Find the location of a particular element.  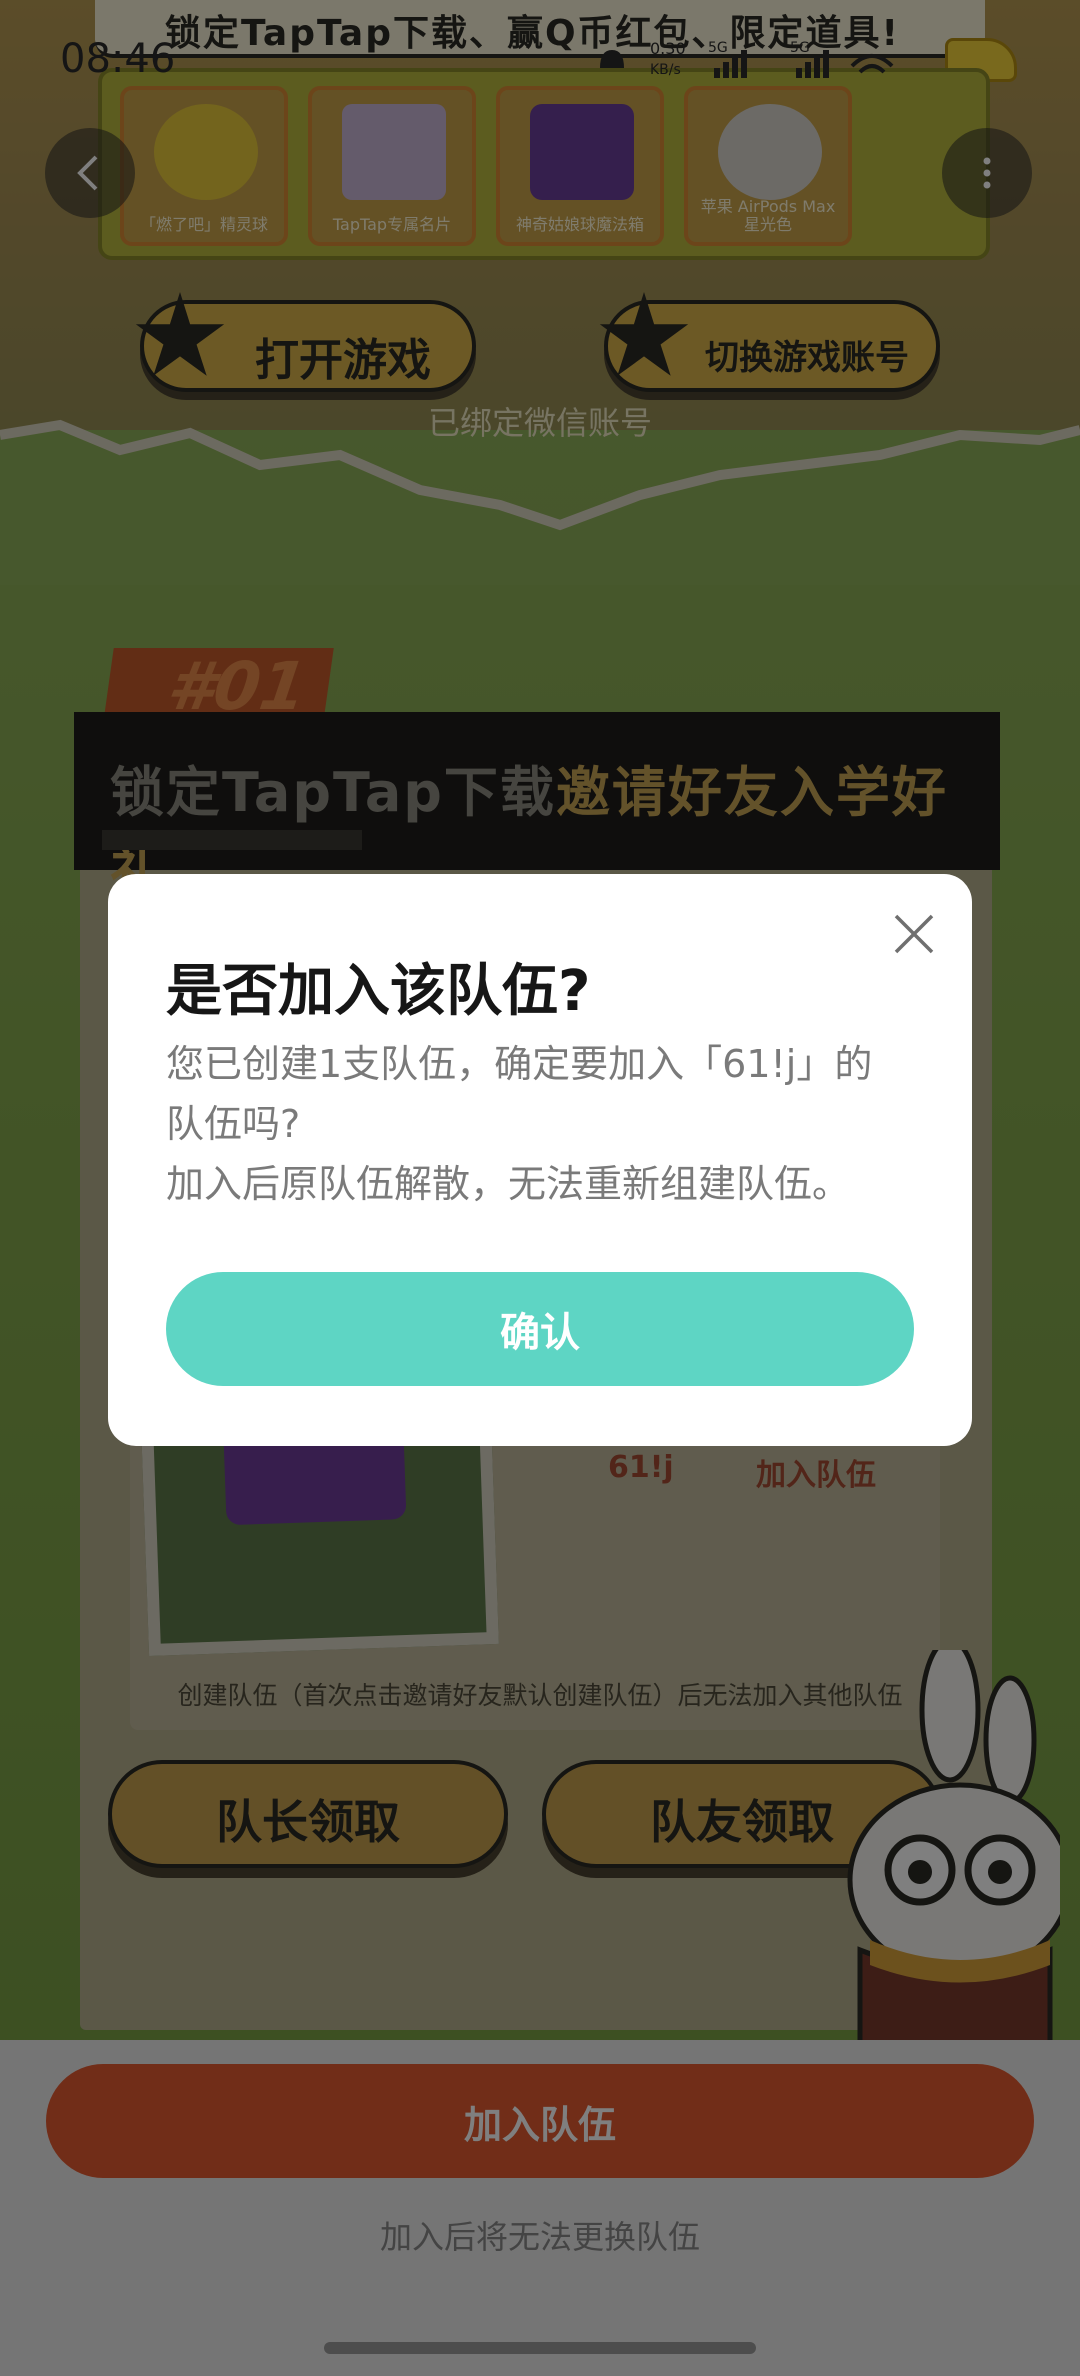

dialog-message-line: 队伍吗? is located at coordinates (233, 1124).